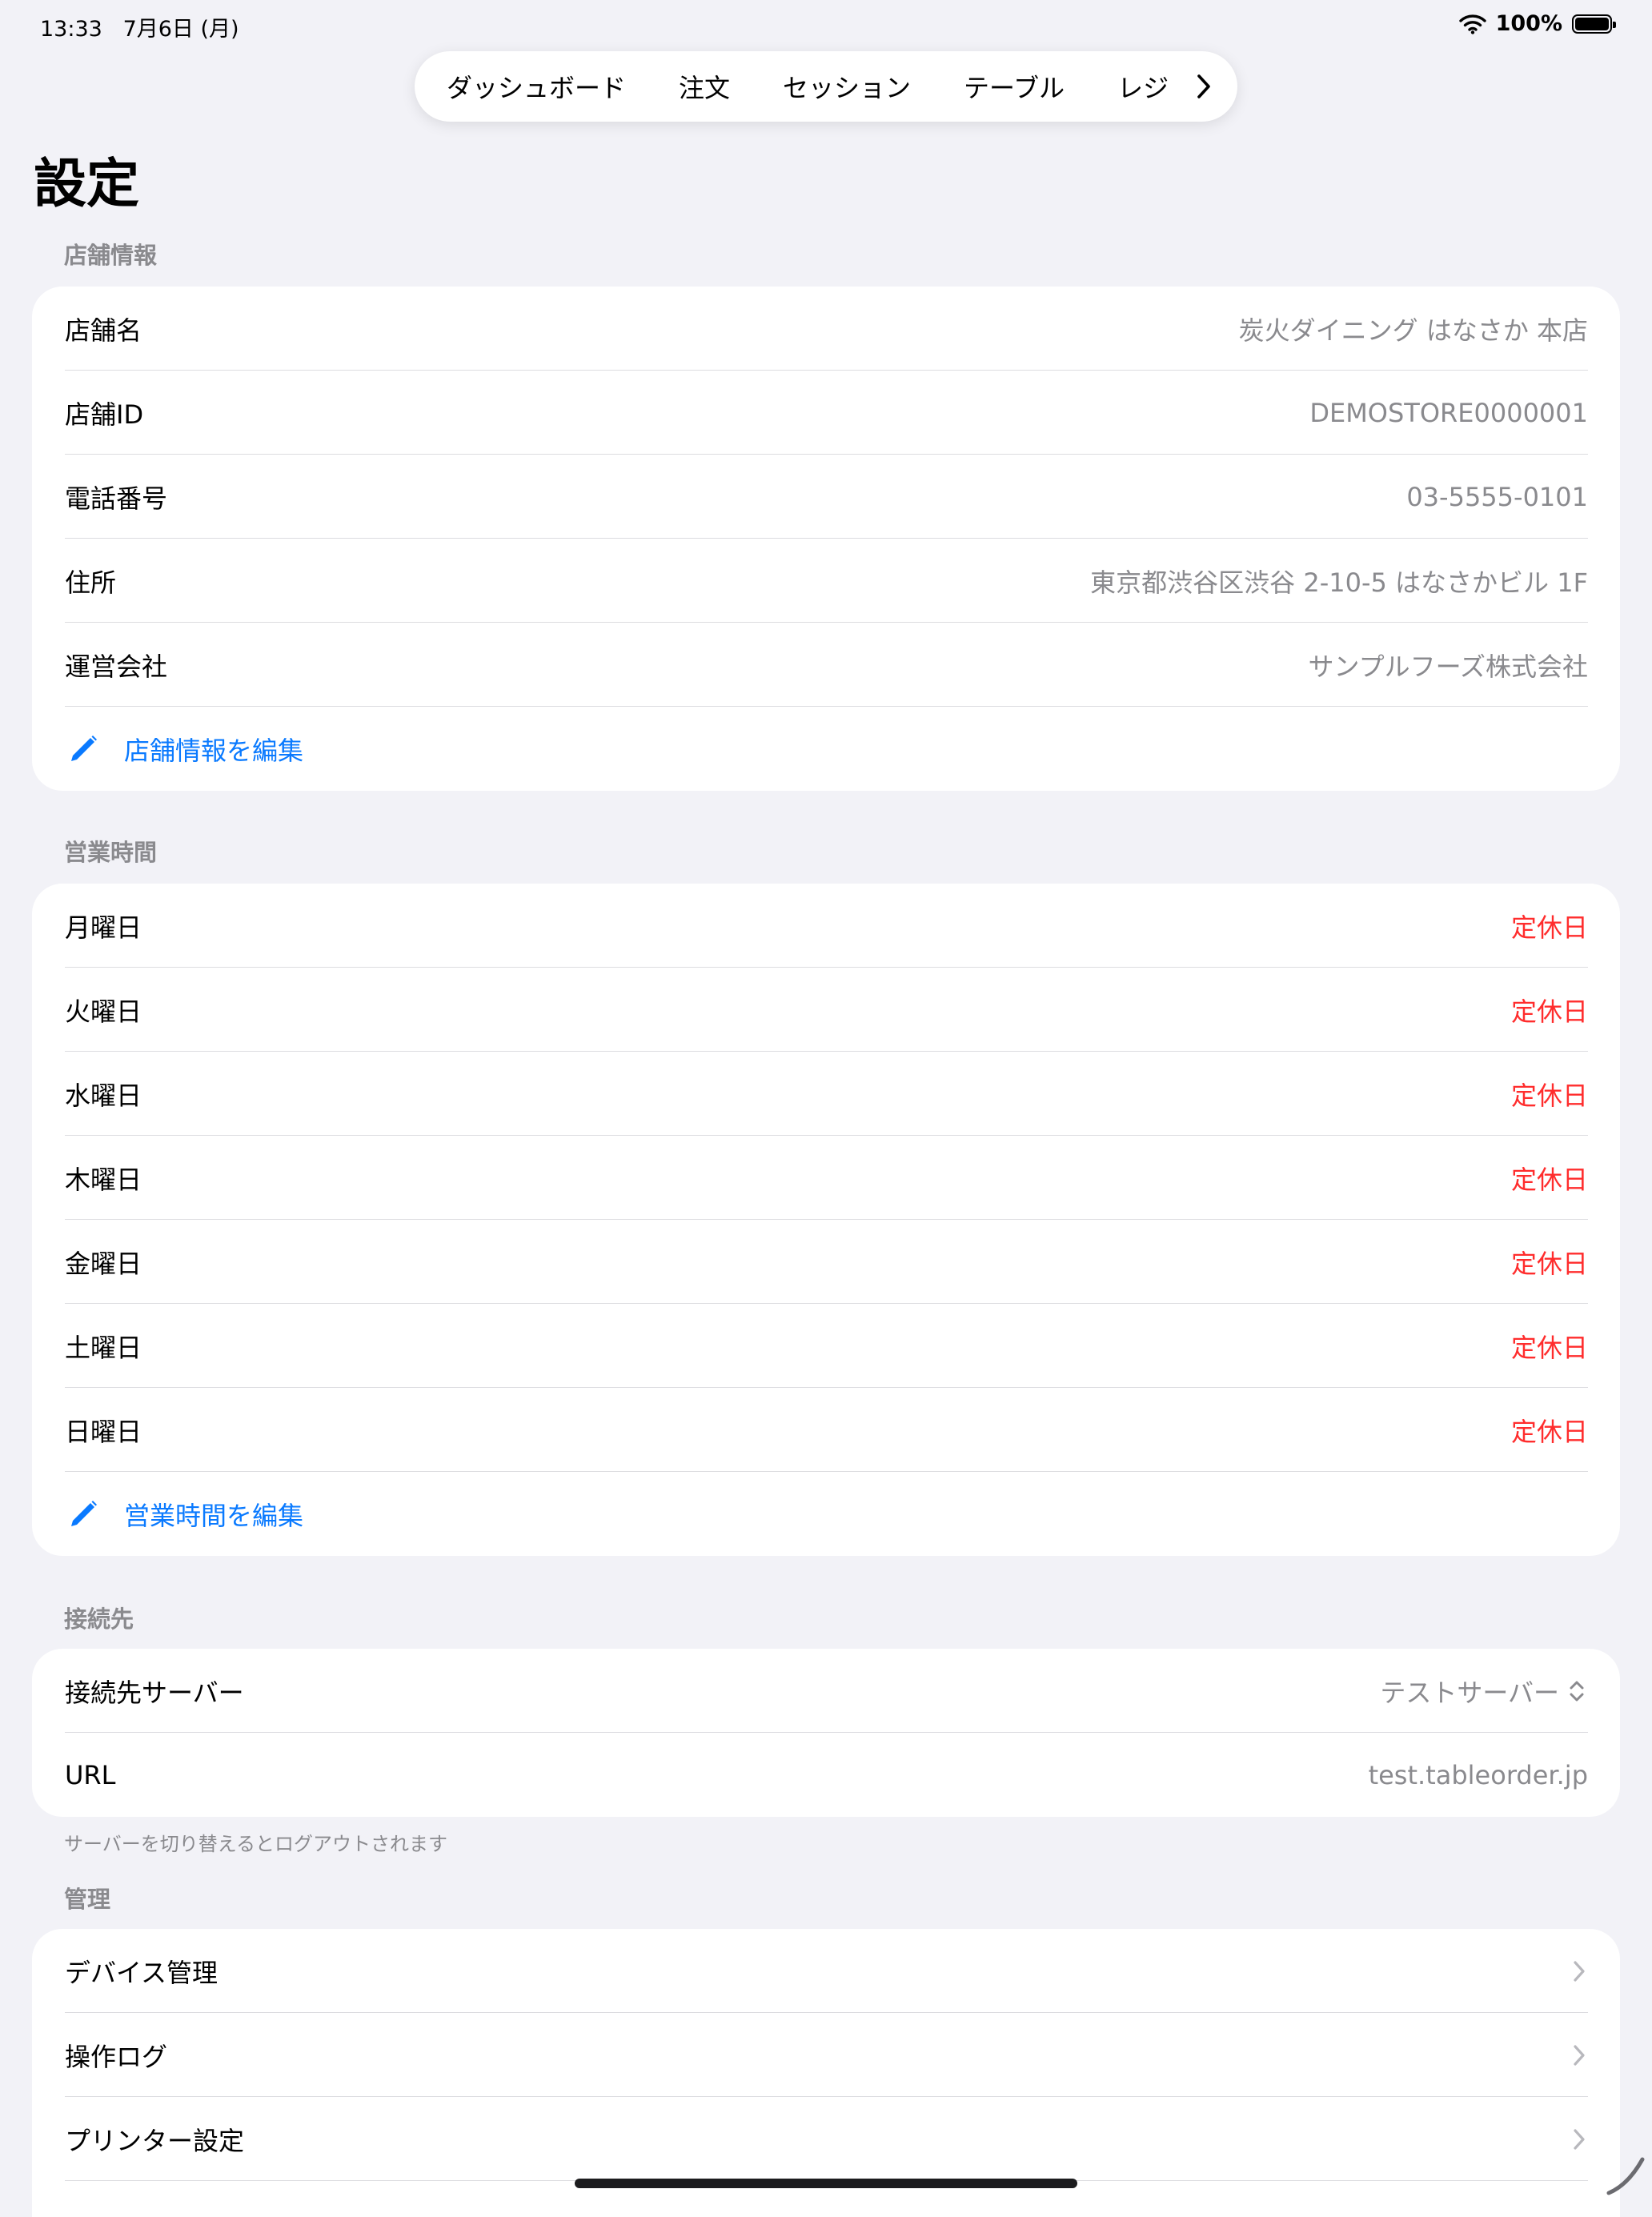 The image size is (1652, 2217). I want to click on row-label: 接続先サーバー, so click(154, 1693).